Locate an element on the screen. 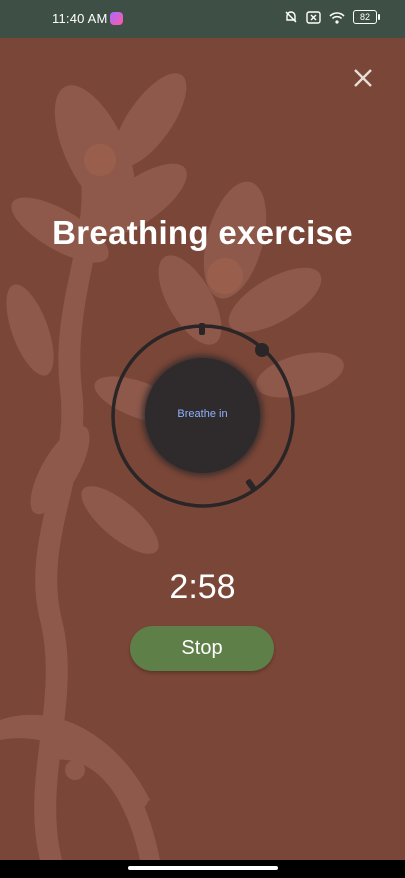 The image size is (405, 878). close-icon is located at coordinates (363, 78).